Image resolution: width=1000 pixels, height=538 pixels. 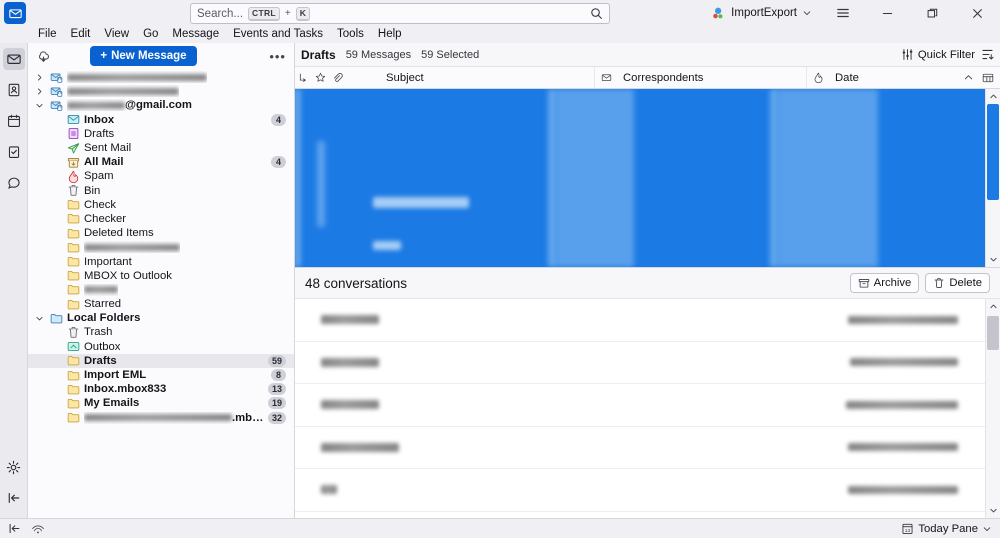 I want to click on folder-row-starred: Starred, so click(x=161, y=304).